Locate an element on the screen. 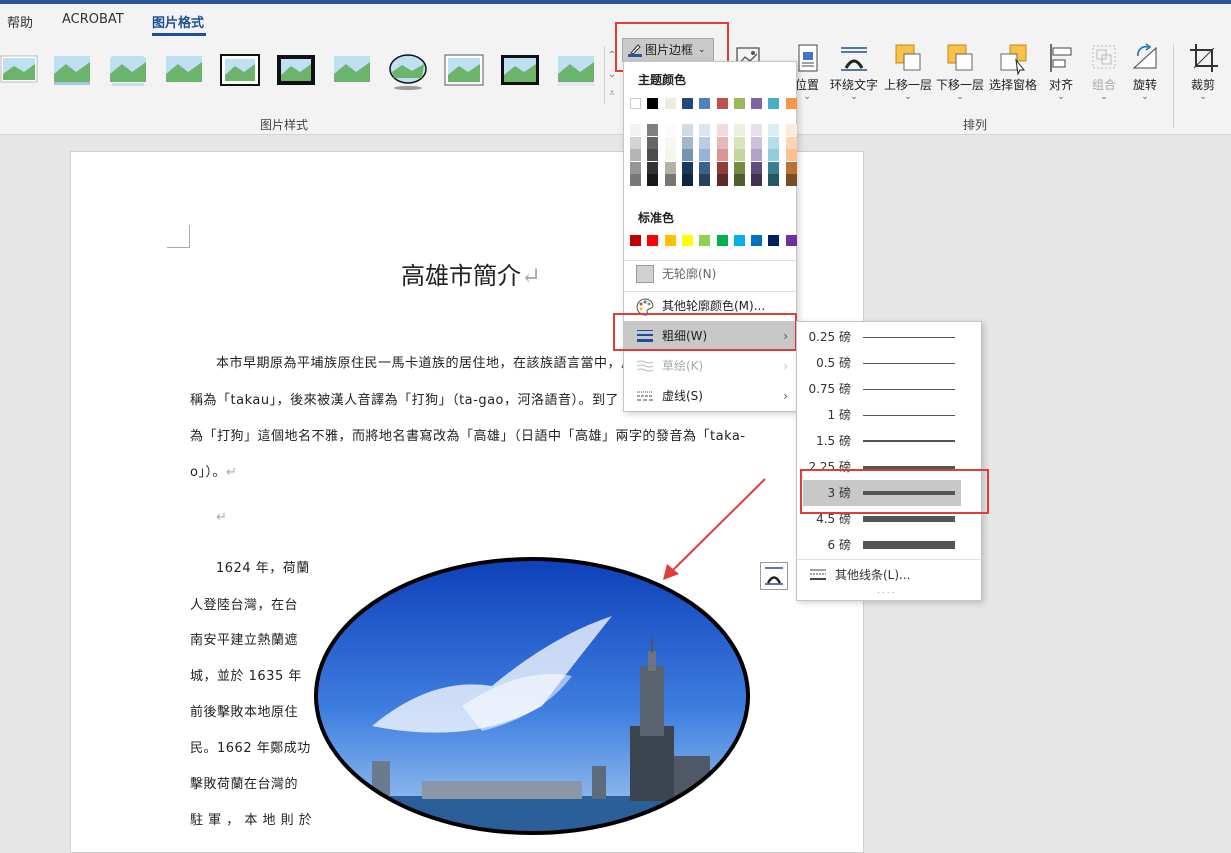 The height and width of the screenshot is (853, 1231). sketched-item: 草绘(K) › is located at coordinates (710, 366).